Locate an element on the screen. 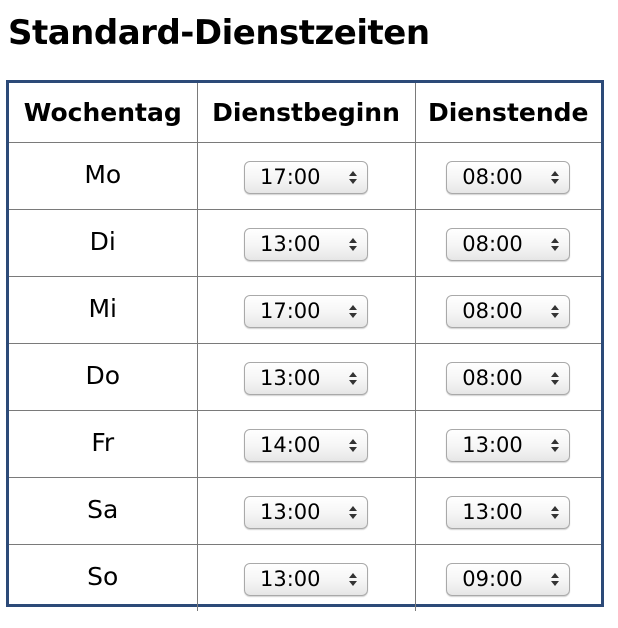  table-row: Mi 17:00 08:00 is located at coordinates (305, 310).